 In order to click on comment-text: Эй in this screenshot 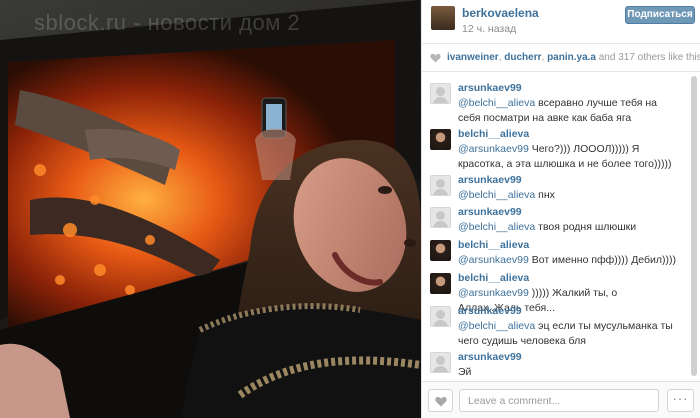, I will do `click(569, 372)`.